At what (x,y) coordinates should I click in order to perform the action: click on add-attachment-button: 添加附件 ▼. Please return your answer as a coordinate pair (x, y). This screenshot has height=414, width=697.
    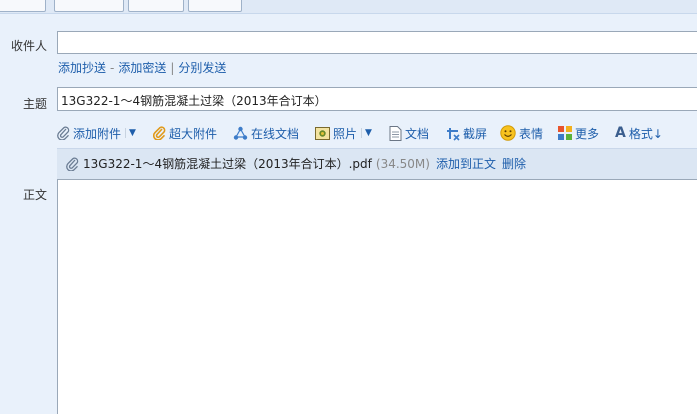
    Looking at the image, I should click on (96, 133).